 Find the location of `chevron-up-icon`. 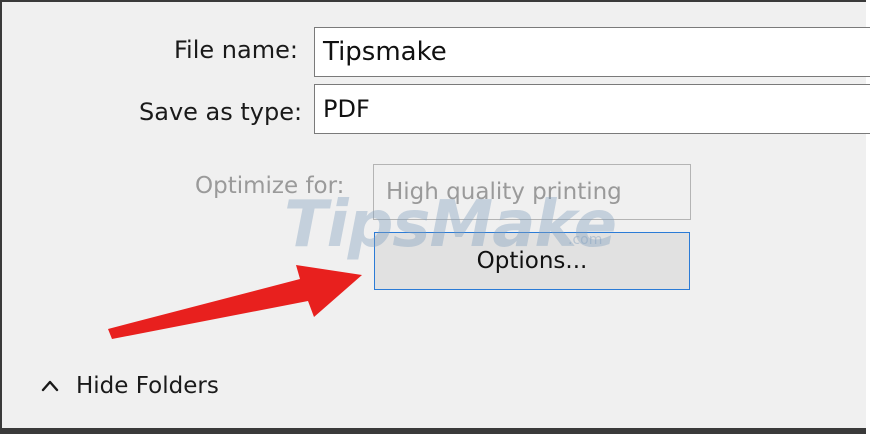

chevron-up-icon is located at coordinates (50, 386).